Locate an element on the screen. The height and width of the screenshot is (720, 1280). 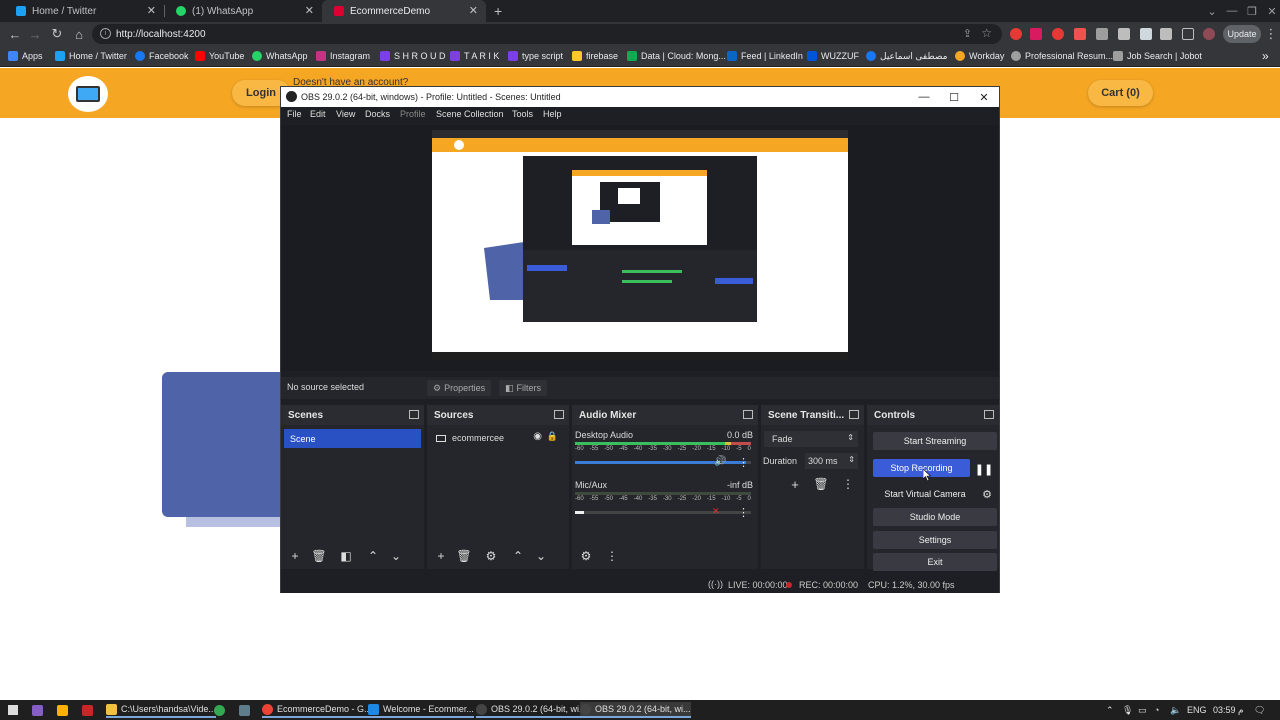
tab-twitter: Home / Twitter ✕ is located at coordinates (84, 11).